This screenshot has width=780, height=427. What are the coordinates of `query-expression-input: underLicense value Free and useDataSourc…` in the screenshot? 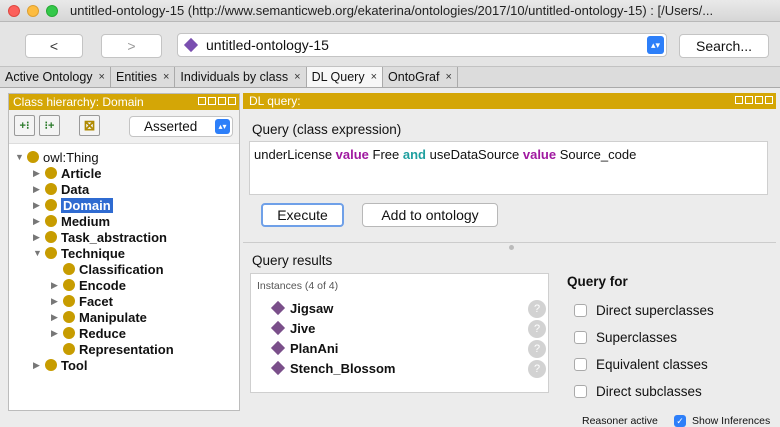 It's located at (508, 168).